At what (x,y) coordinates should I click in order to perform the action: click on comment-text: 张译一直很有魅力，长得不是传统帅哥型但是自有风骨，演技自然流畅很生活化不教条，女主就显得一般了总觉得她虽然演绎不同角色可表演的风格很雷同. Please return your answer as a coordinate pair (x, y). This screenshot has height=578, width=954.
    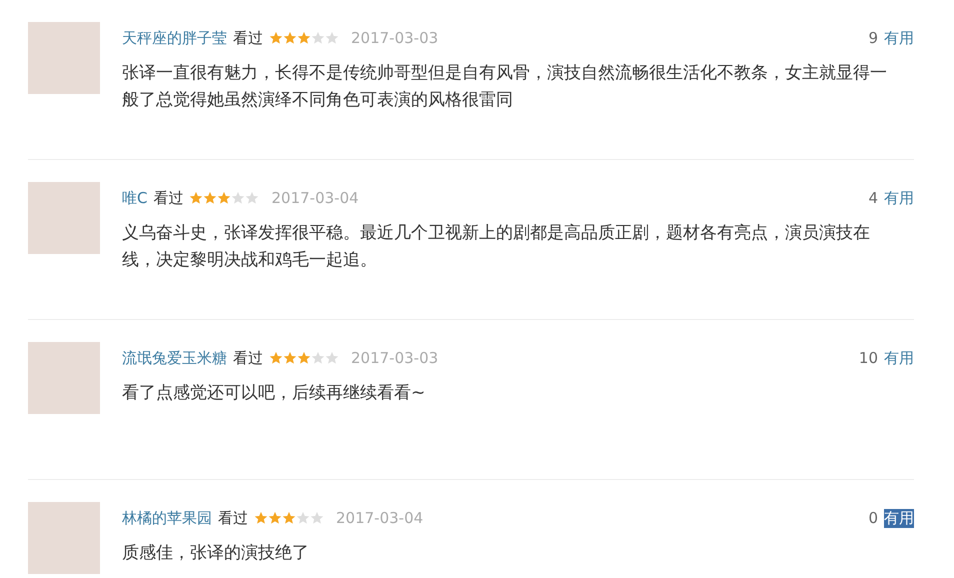
    Looking at the image, I should click on (505, 87).